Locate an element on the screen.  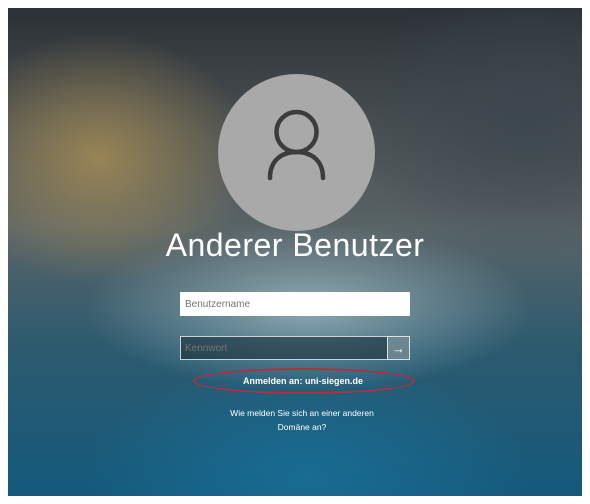
password-input is located at coordinates (283, 348).